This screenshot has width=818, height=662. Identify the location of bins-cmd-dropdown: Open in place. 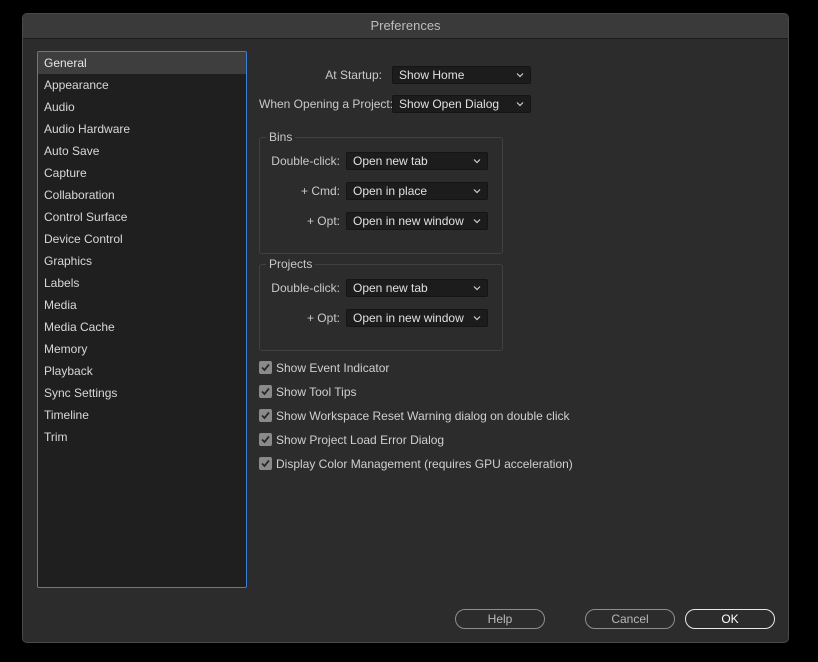
(417, 191).